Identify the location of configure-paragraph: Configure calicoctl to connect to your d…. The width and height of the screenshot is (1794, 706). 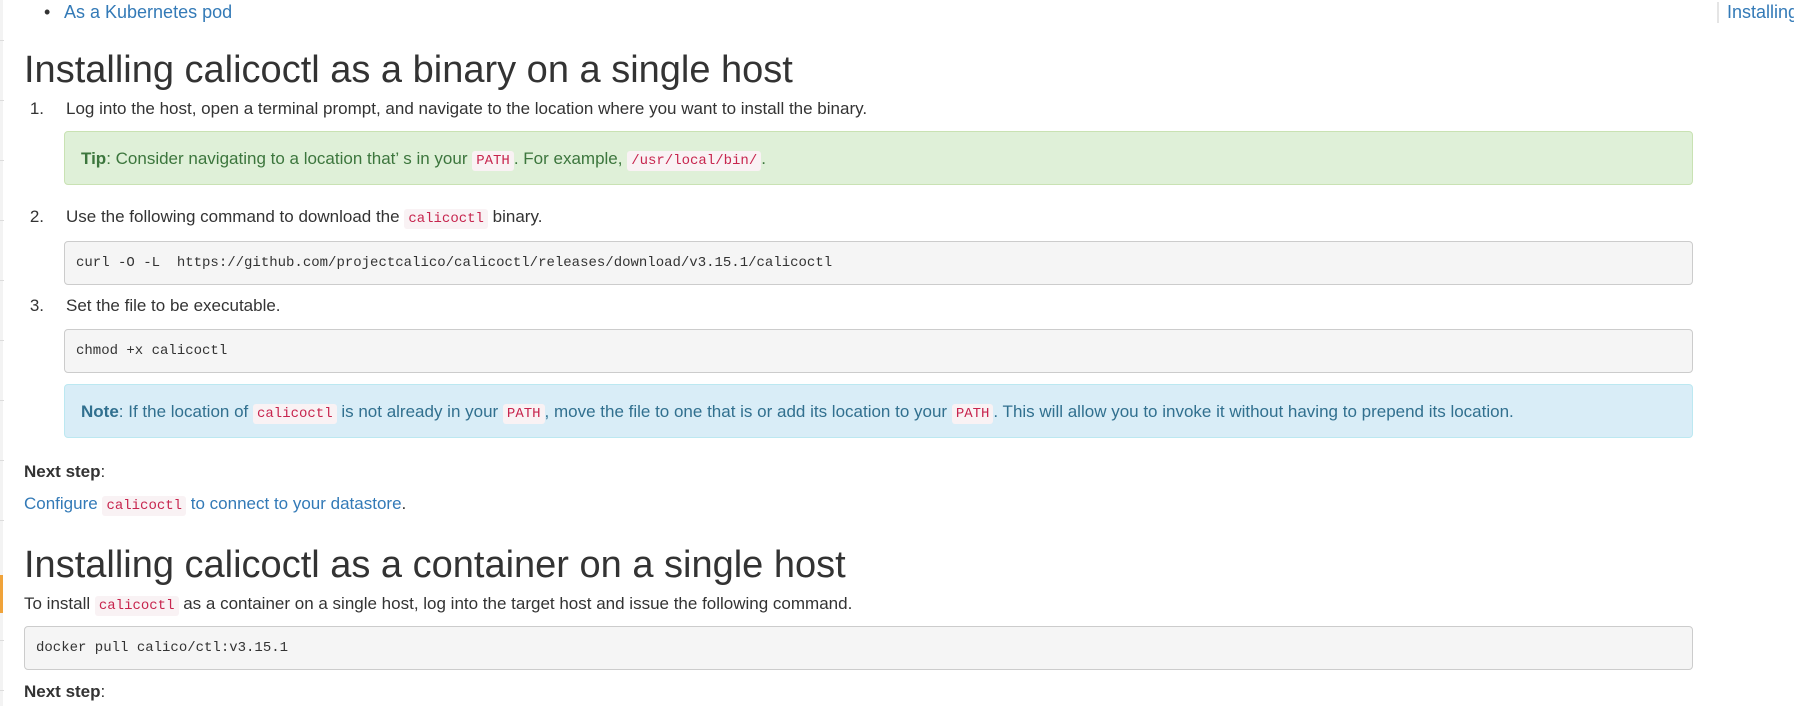
(215, 505).